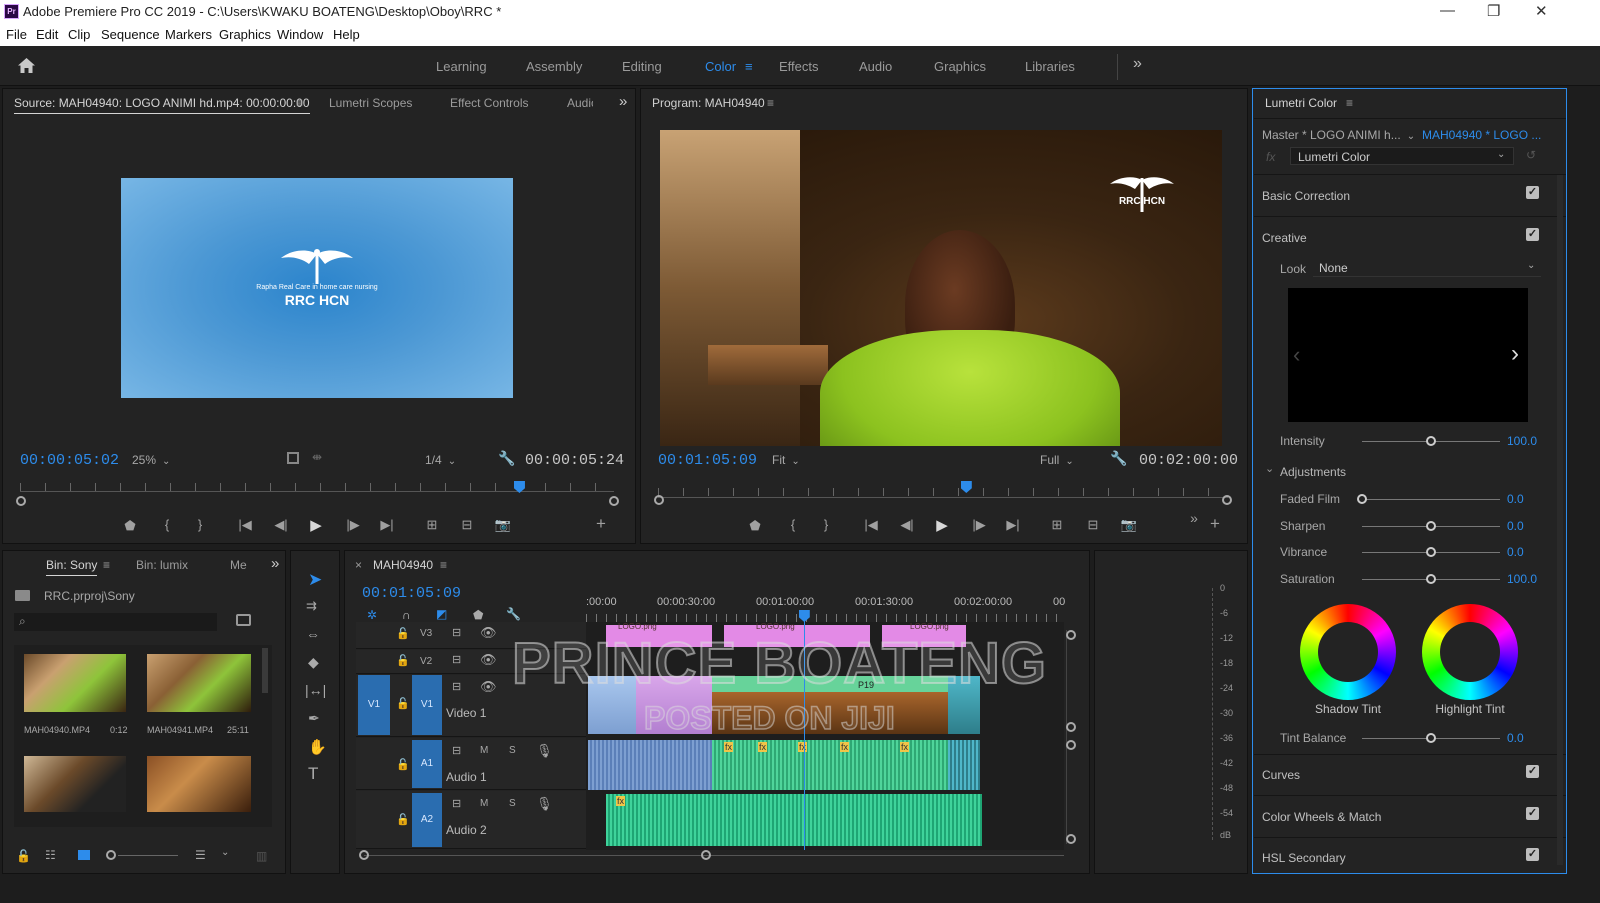 This screenshot has width=1600, height=903. Describe the element at coordinates (826, 524) in the screenshot. I see `program-mark-out-icon: }` at that location.